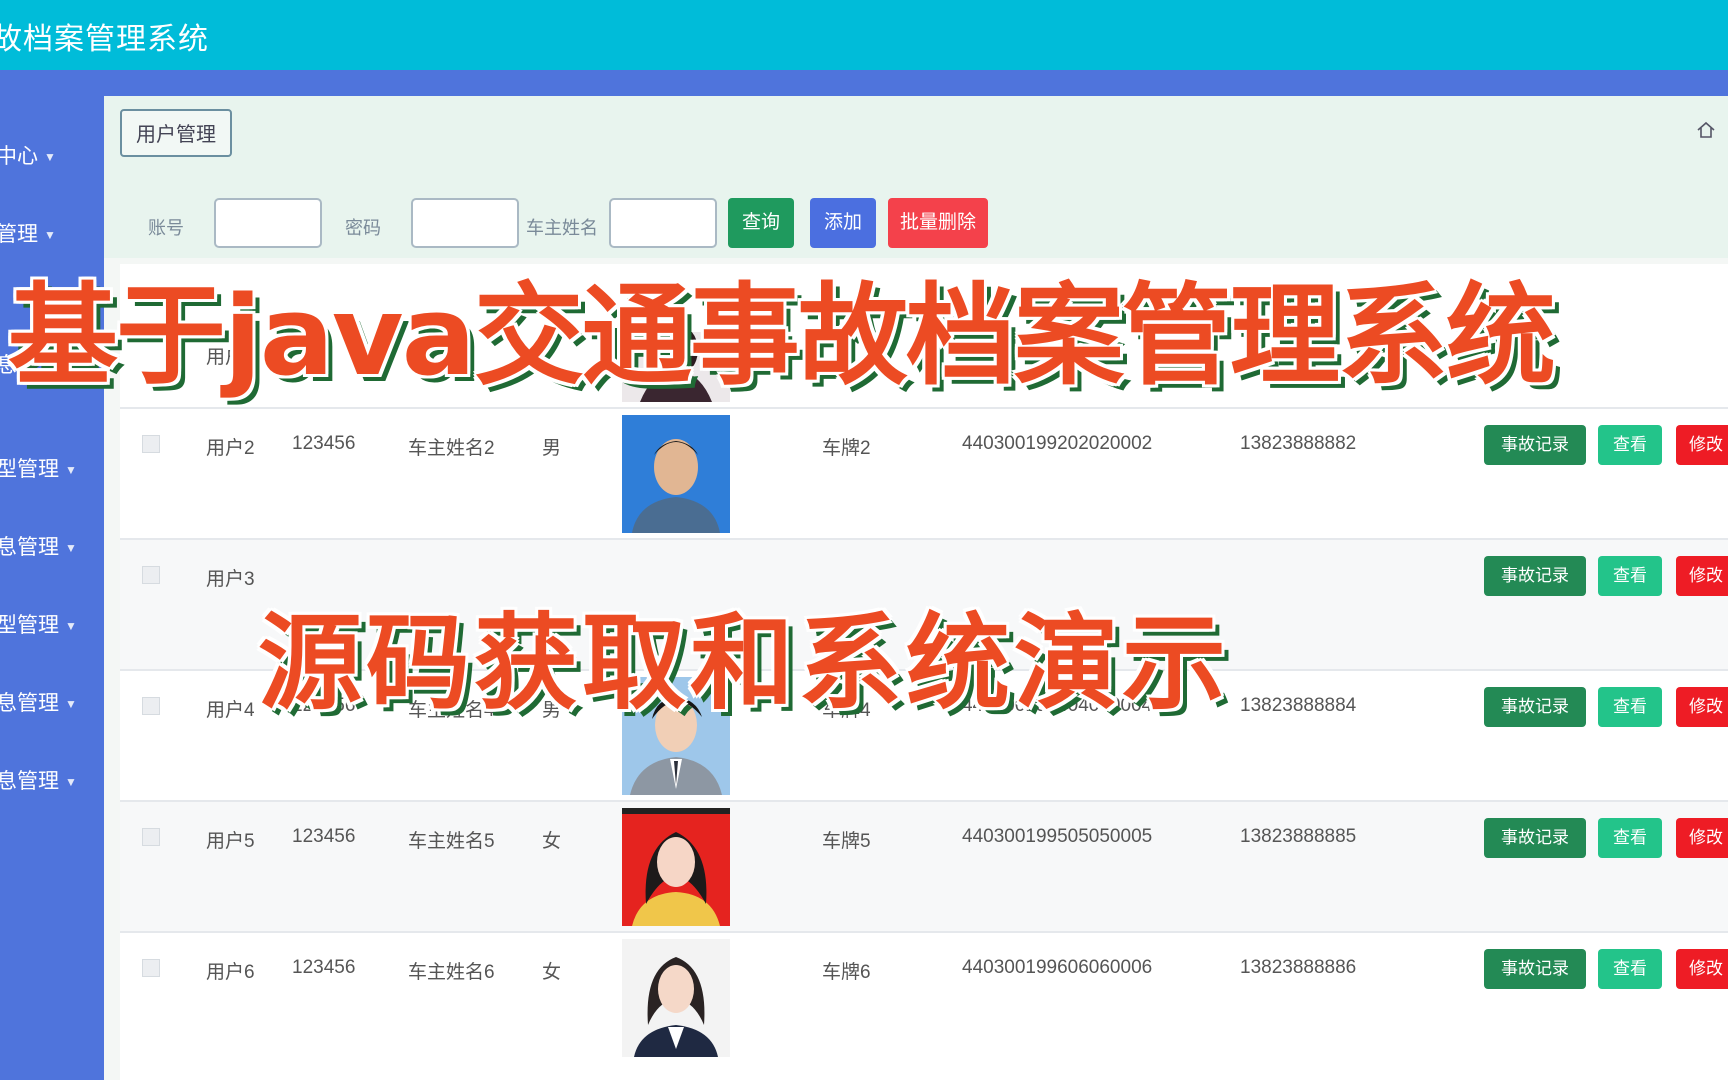  I want to click on owner-cell: 车主姓名2, so click(451, 448).